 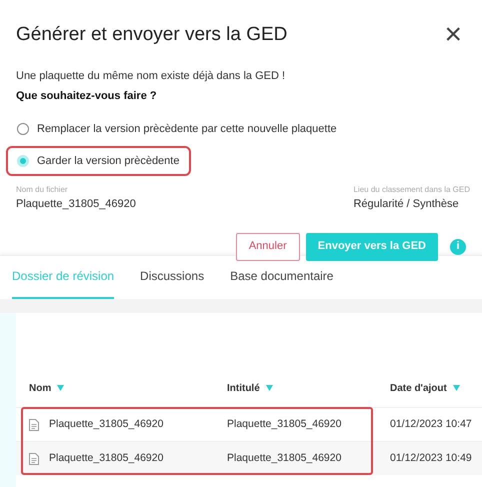 I want to click on question-text: Que souhaitez-vous faire ?, so click(x=87, y=96).